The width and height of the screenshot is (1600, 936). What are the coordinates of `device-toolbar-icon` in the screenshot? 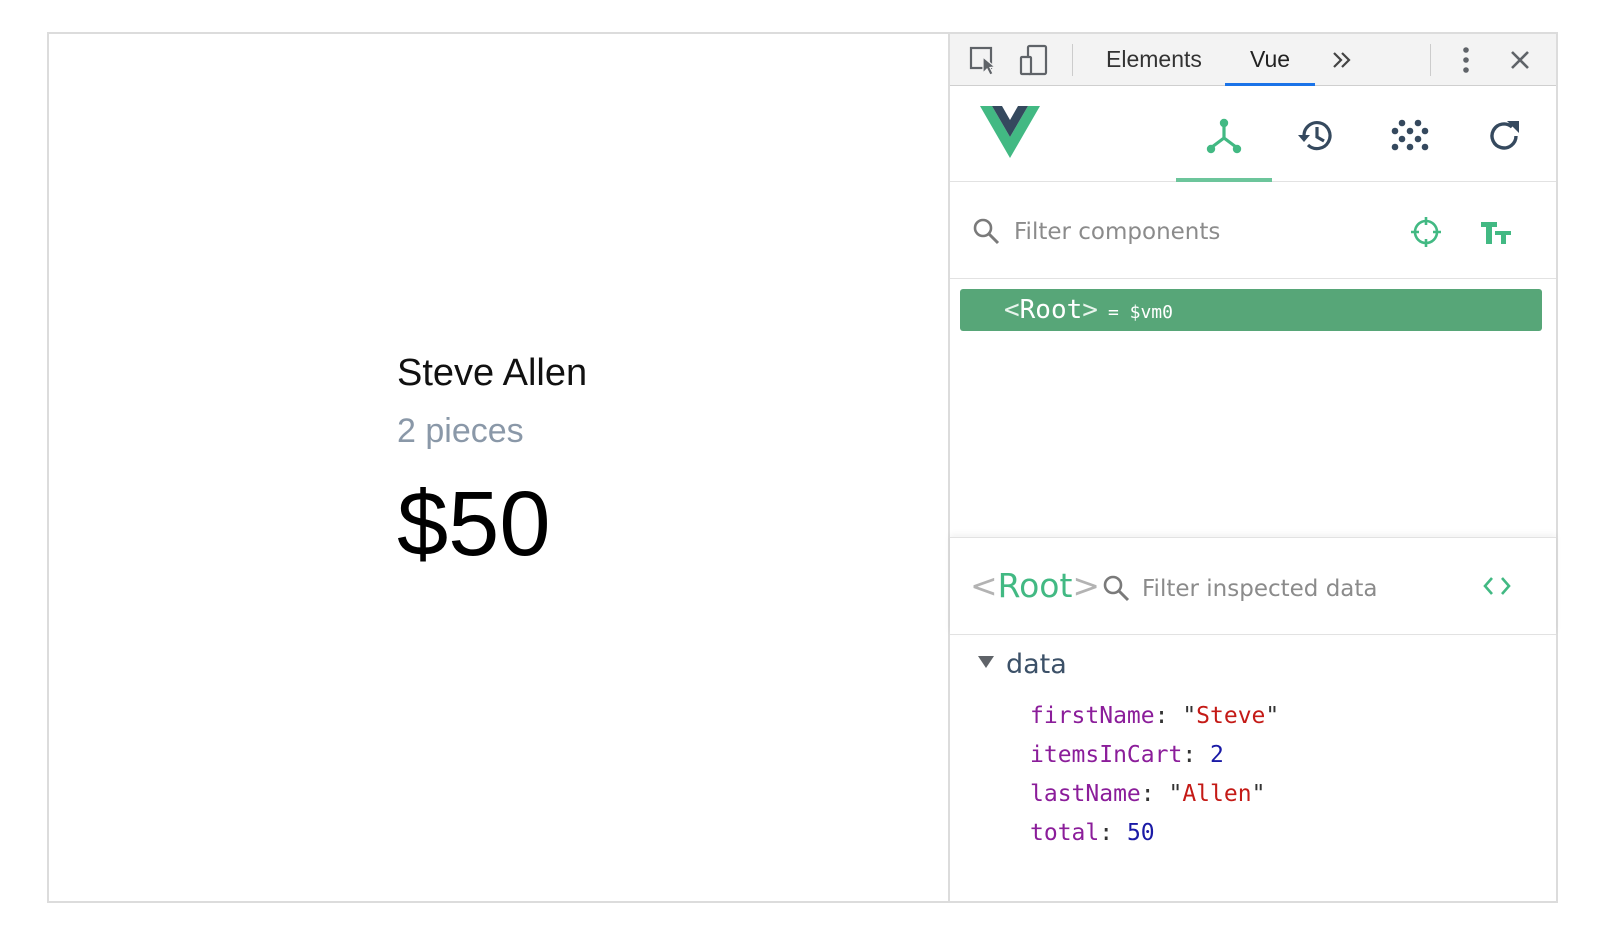 It's located at (1034, 62).